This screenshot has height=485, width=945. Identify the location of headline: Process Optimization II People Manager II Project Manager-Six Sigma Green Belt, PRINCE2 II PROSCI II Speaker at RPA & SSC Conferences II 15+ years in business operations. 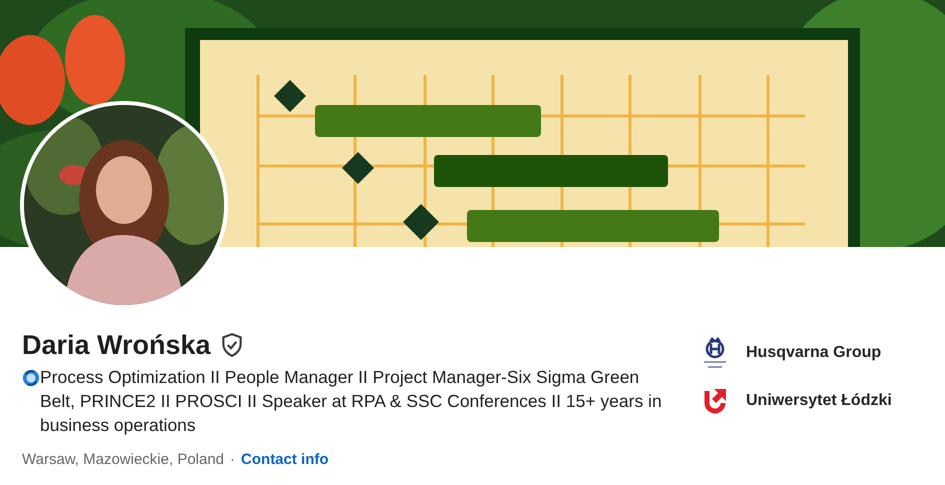
(351, 401).